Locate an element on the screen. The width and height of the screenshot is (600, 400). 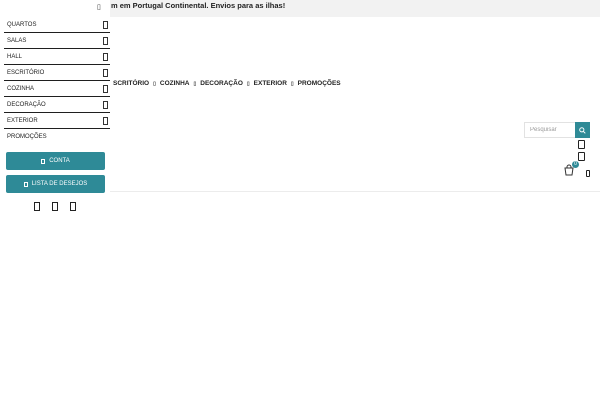
wishlist-button-label: LISTA DE DESEJOS is located at coordinates (59, 184).